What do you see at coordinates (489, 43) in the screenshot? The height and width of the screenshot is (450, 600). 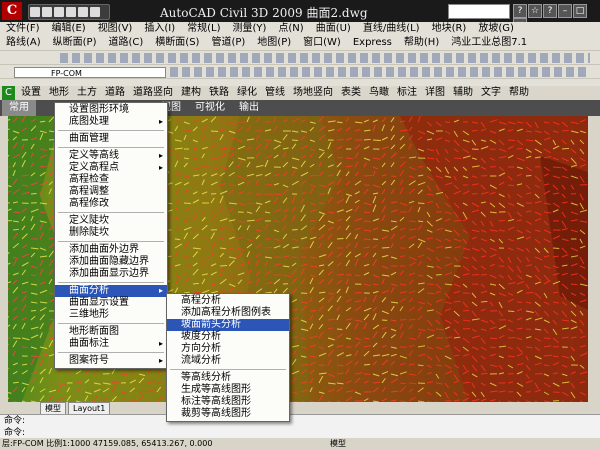 I see `menu-item2-9: 鸿业工业总图7.1` at bounding box center [489, 43].